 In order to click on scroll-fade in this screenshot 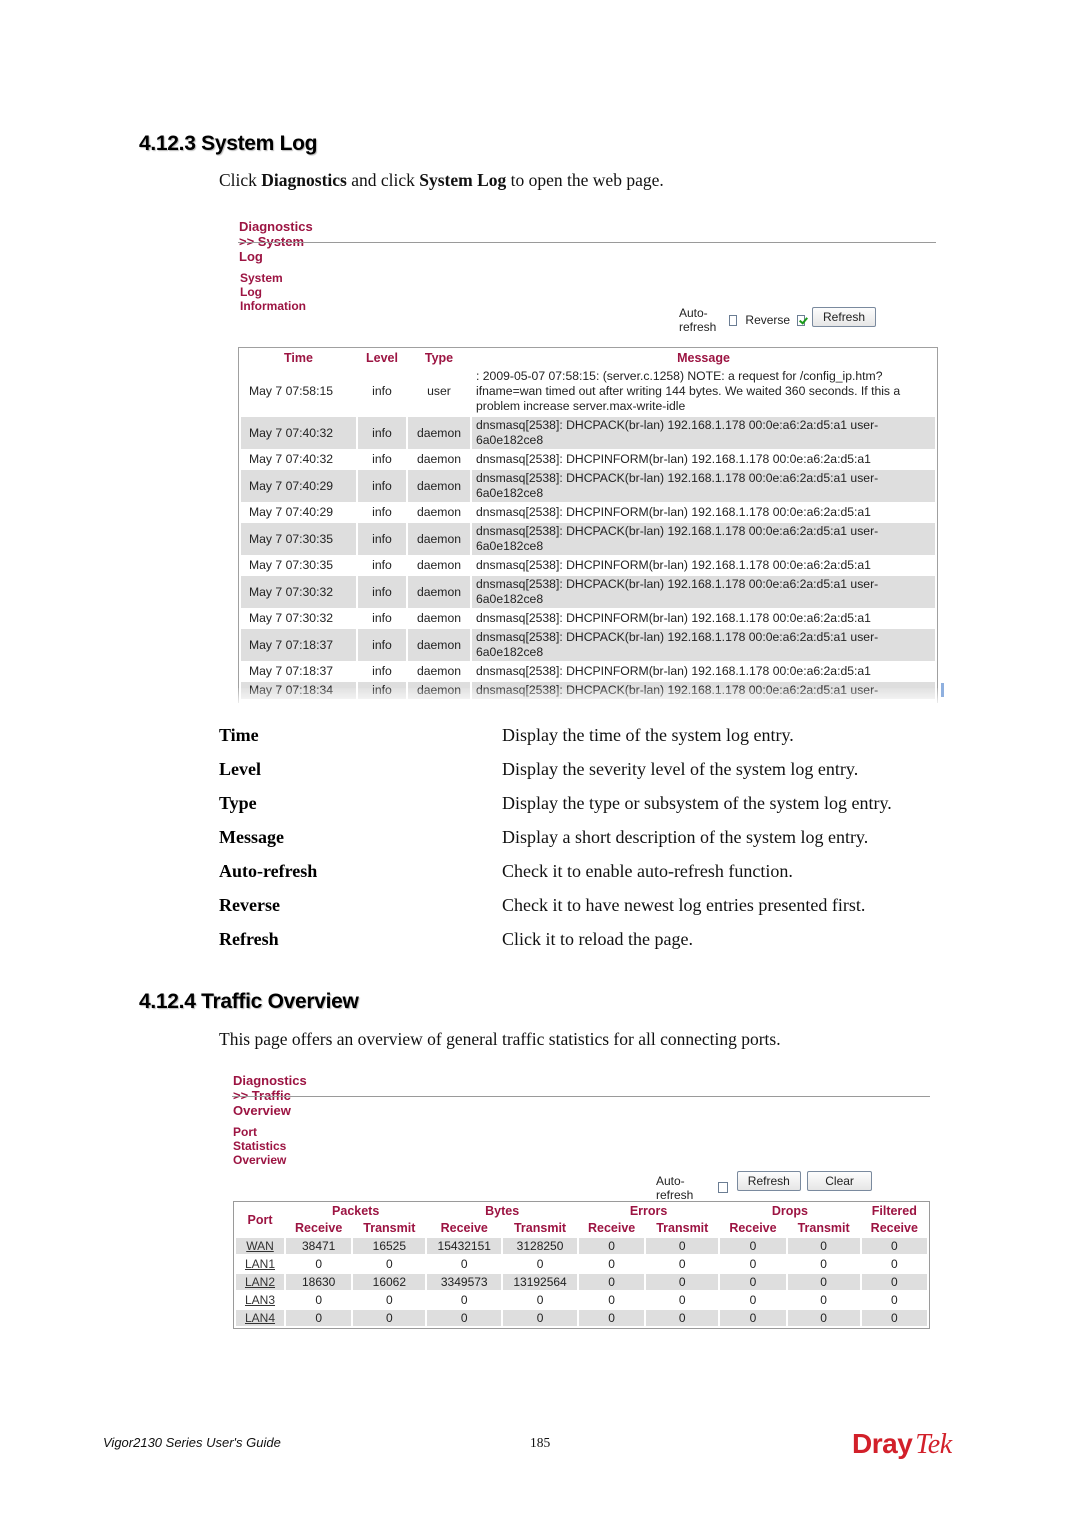, I will do `click(590, 697)`.